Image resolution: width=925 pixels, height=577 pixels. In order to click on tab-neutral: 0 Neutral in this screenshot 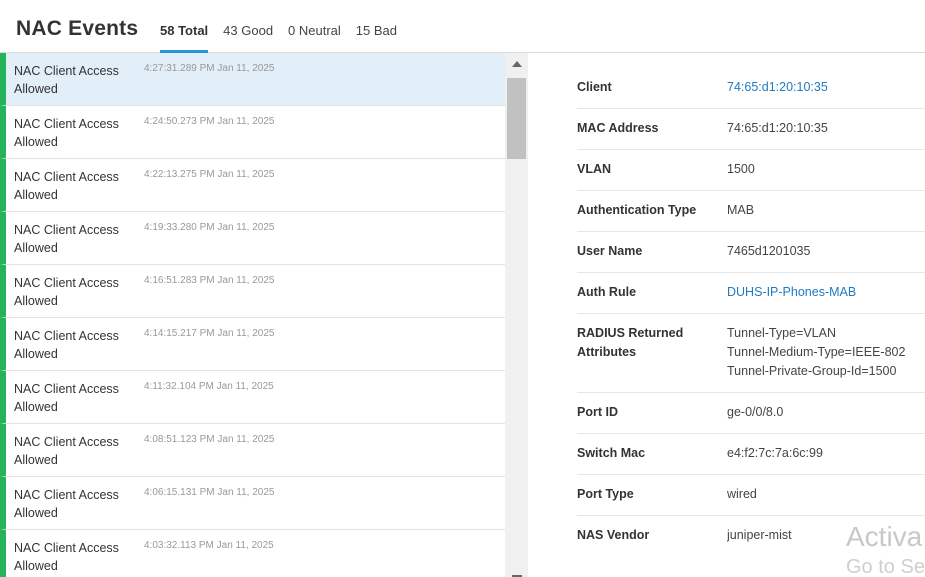, I will do `click(314, 26)`.